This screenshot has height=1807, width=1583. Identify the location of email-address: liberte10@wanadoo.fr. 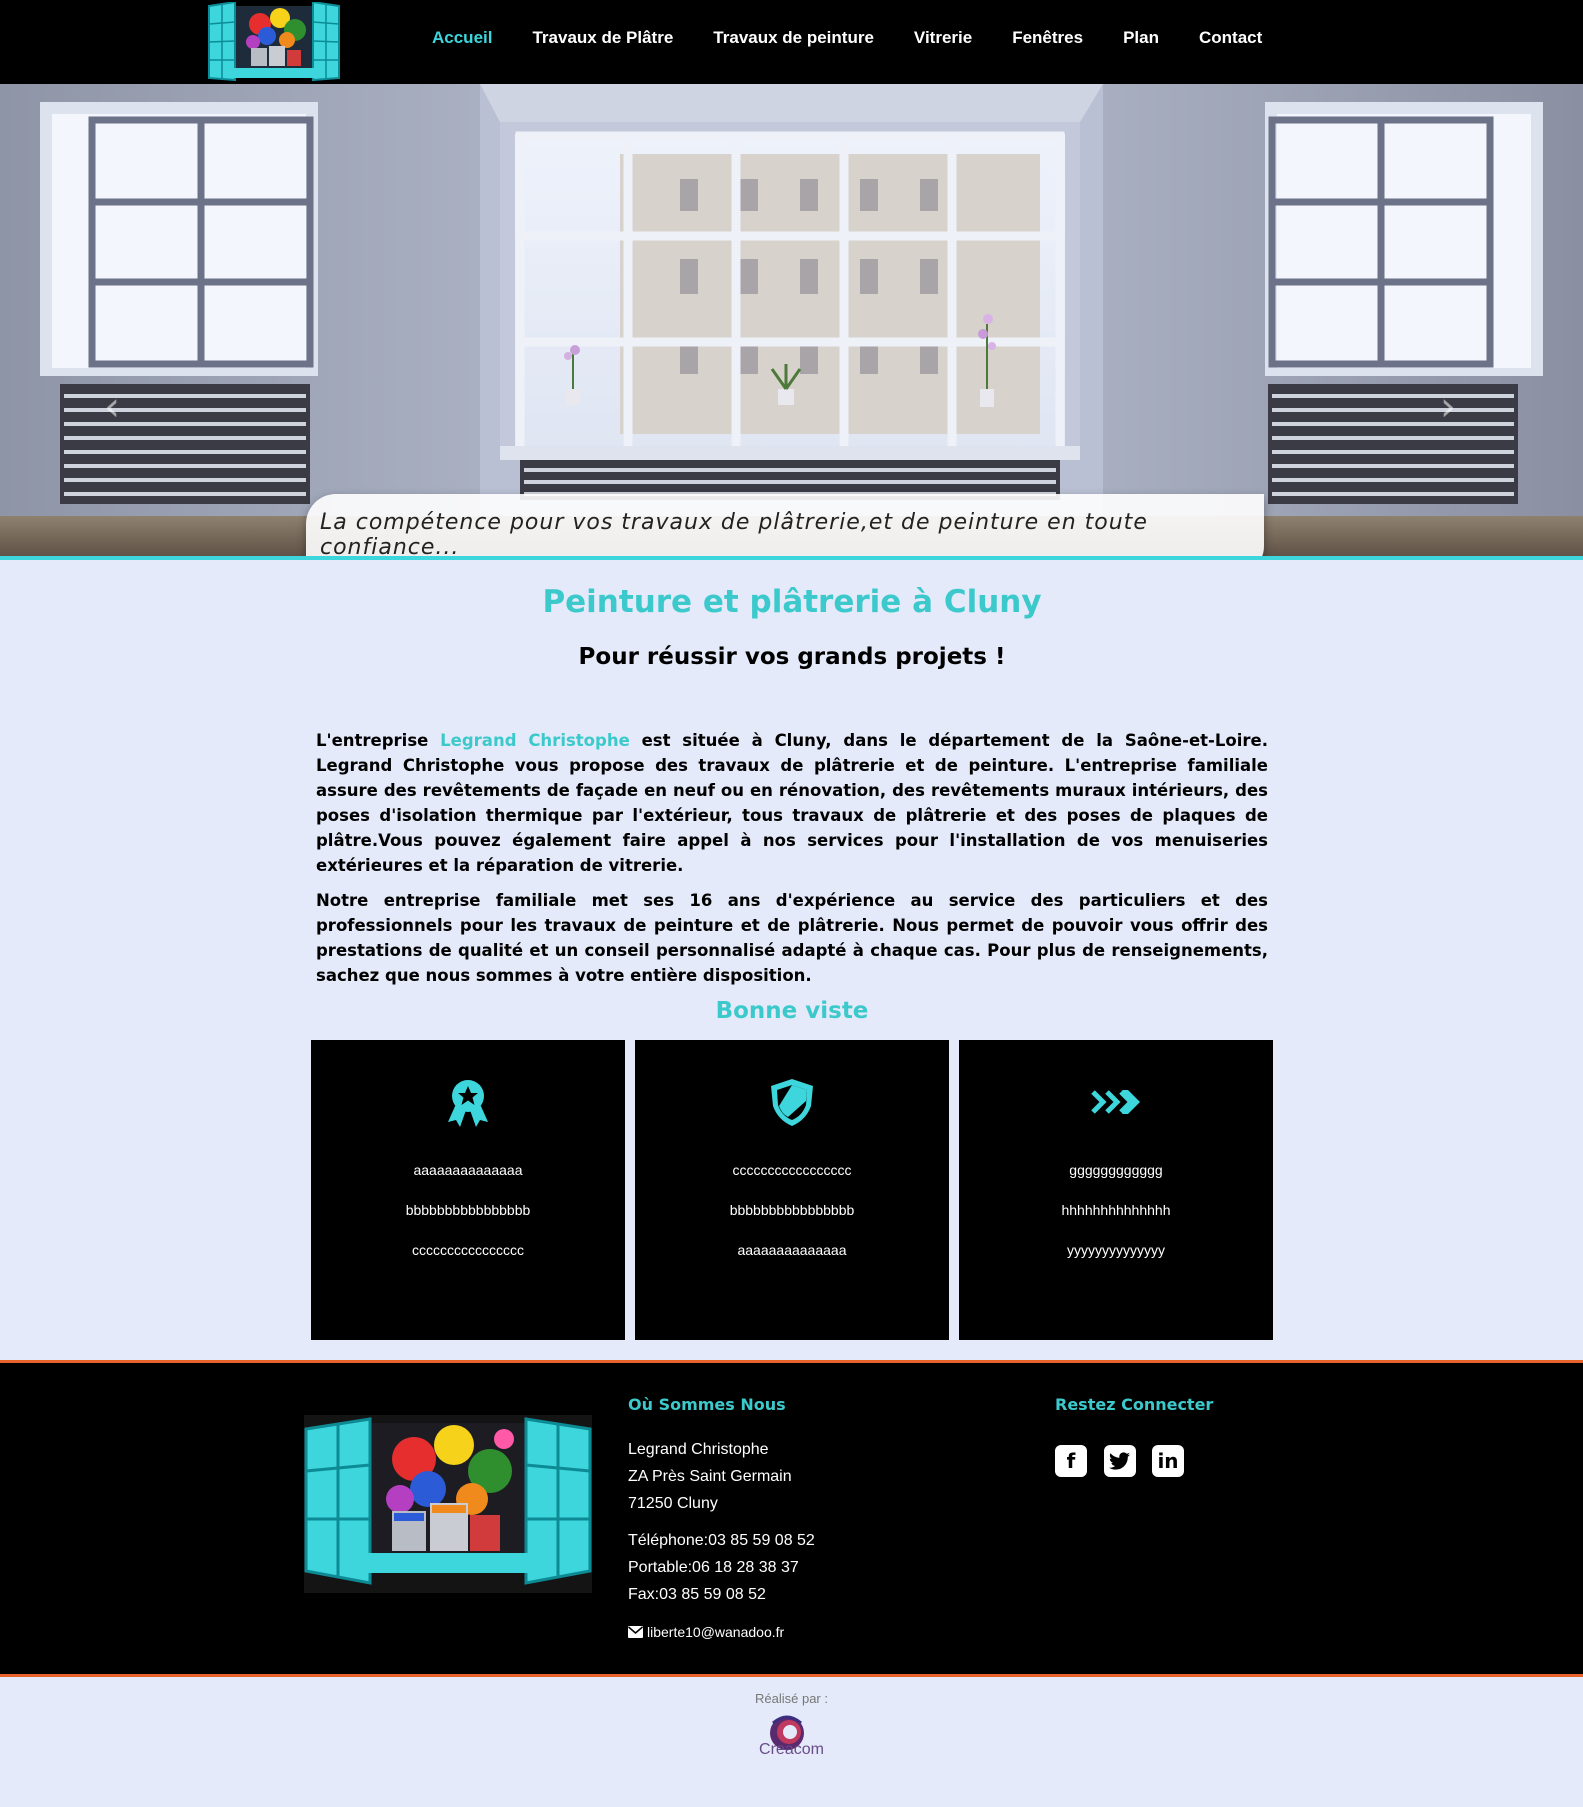
(716, 1632).